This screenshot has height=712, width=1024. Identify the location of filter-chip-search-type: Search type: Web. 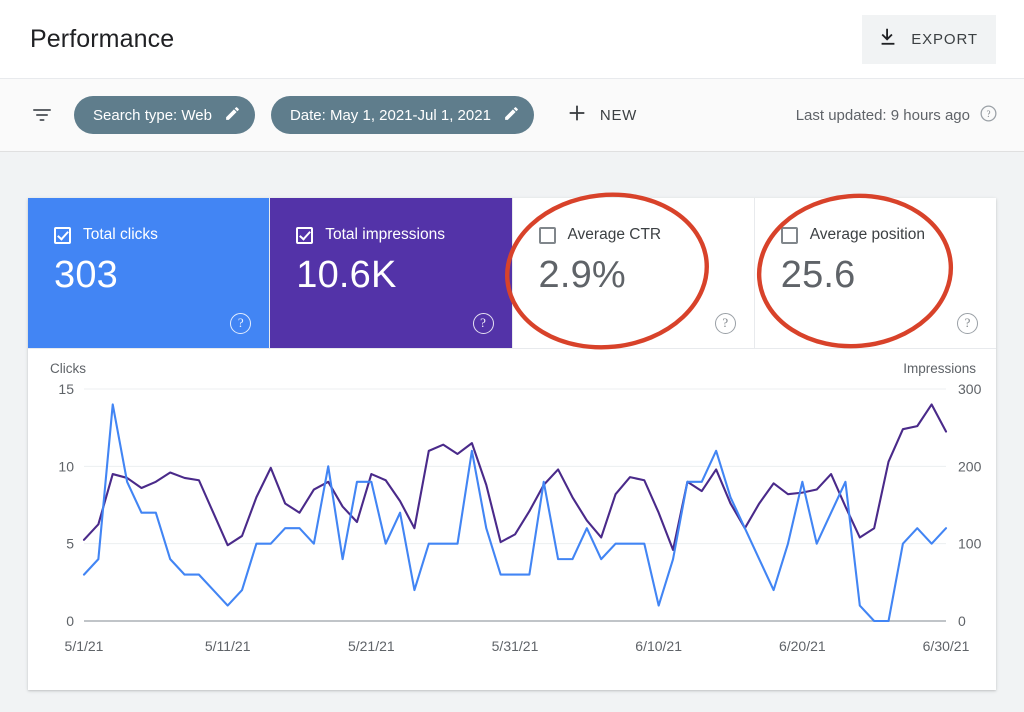
(164, 115).